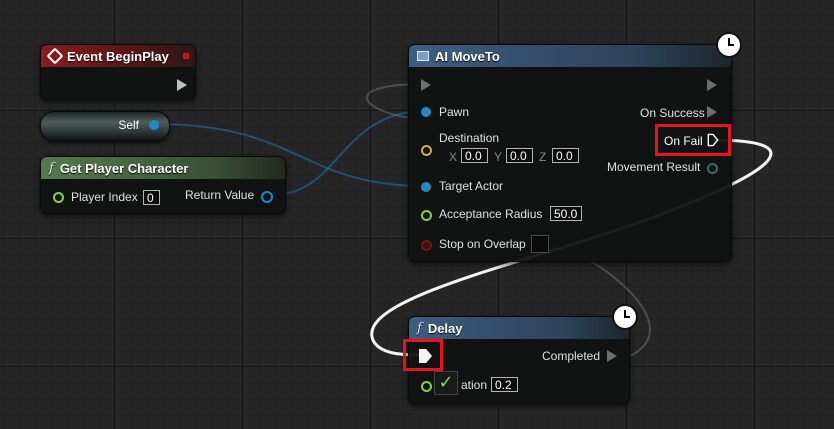  What do you see at coordinates (672, 113) in the screenshot?
I see `on-success-label: On Success` at bounding box center [672, 113].